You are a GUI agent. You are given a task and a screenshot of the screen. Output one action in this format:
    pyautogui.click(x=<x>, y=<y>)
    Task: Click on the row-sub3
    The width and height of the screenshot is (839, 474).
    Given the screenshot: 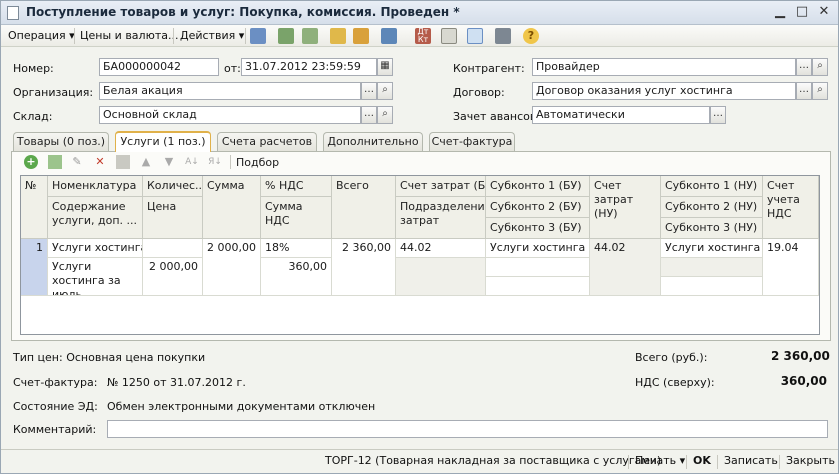 What is the action you would take?
    pyautogui.click(x=538, y=286)
    